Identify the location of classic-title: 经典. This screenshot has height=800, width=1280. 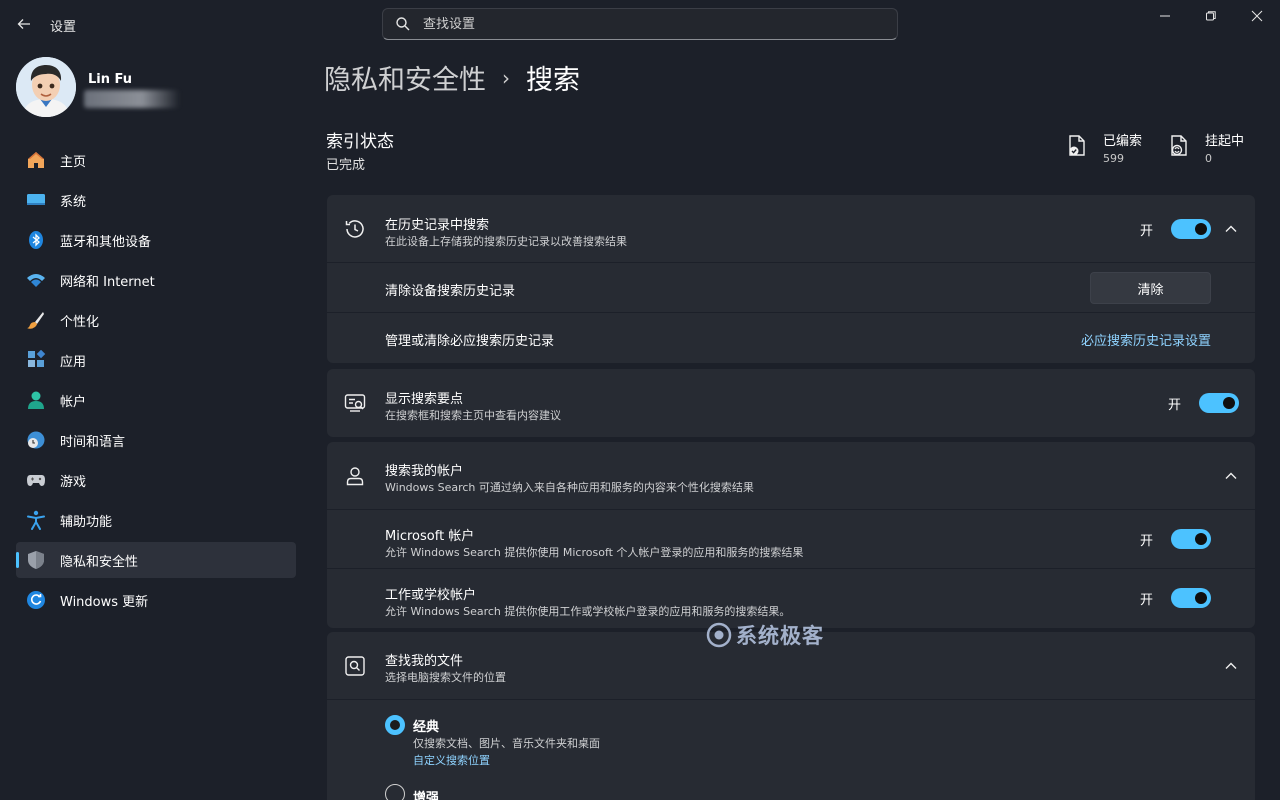
(426, 727).